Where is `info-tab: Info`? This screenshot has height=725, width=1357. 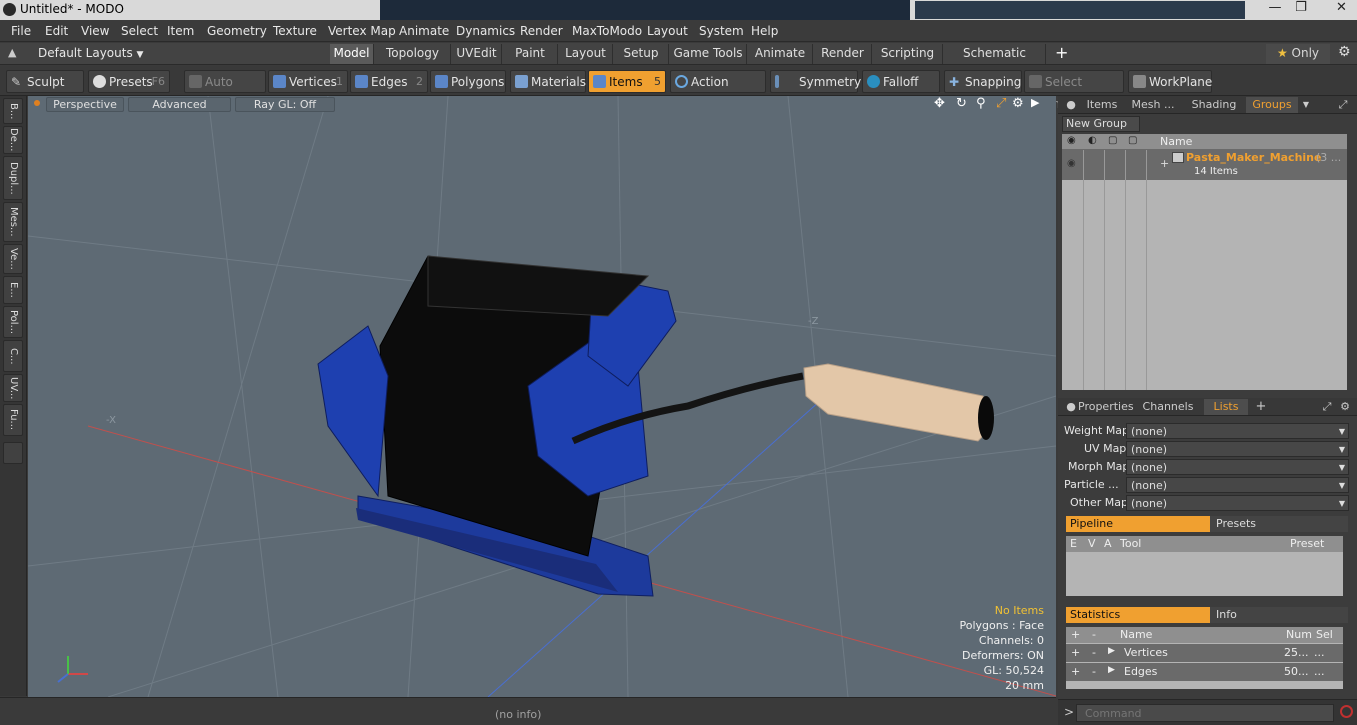
info-tab: Info is located at coordinates (1279, 615).